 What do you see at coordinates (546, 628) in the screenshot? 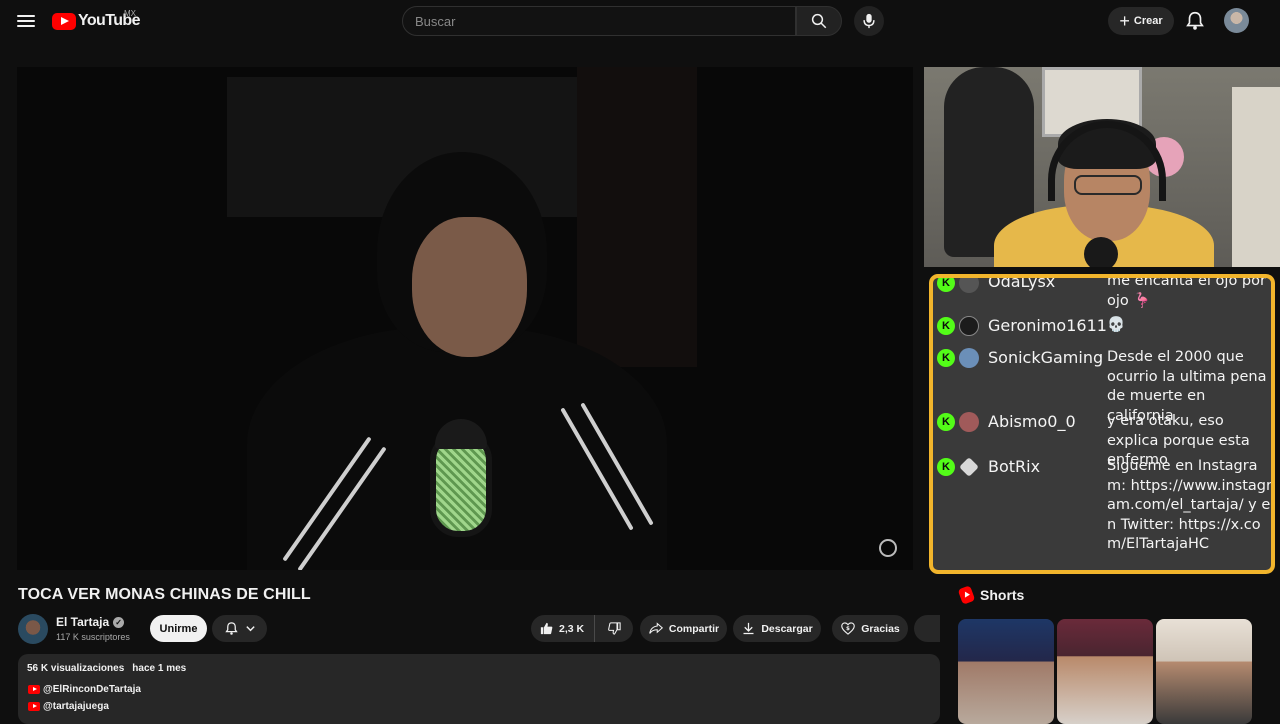
I see `like-icon` at bounding box center [546, 628].